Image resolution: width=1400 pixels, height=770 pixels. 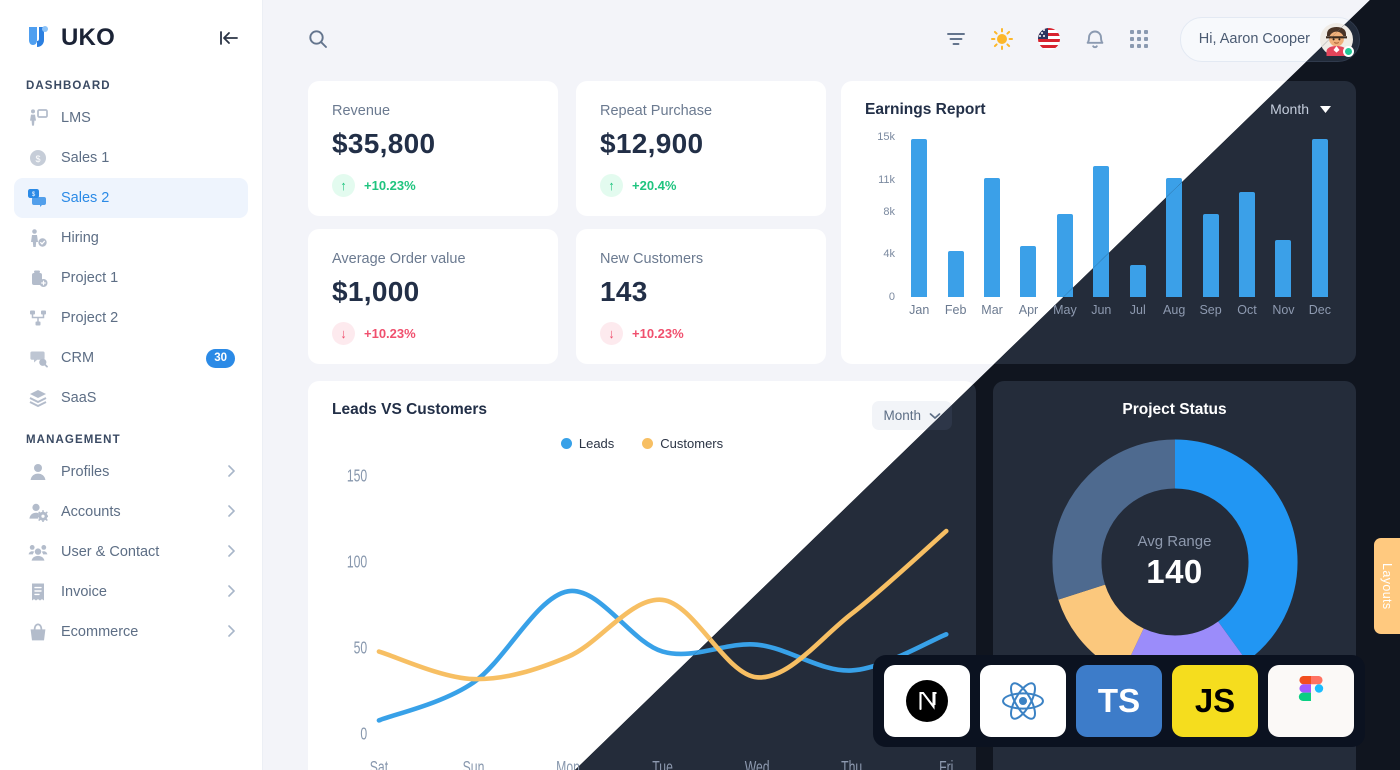 I want to click on bell-notification-icon, so click(x=1095, y=39).